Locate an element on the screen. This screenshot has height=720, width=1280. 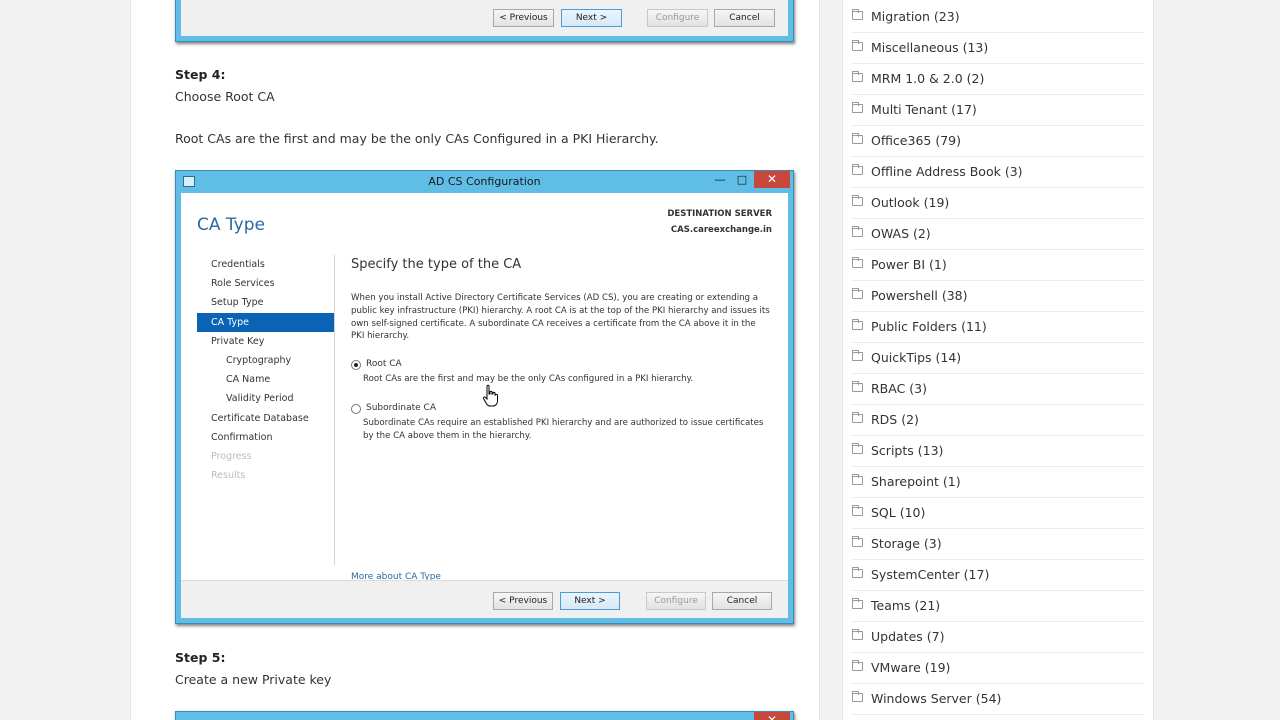
category-link: Teams (21) is located at coordinates (905, 605).